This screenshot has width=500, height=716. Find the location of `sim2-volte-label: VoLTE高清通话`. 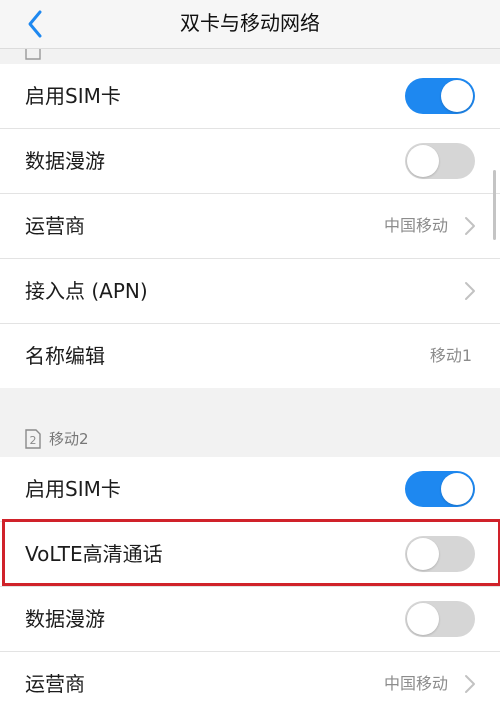

sim2-volte-label: VoLTE高清通话 is located at coordinates (94, 554).